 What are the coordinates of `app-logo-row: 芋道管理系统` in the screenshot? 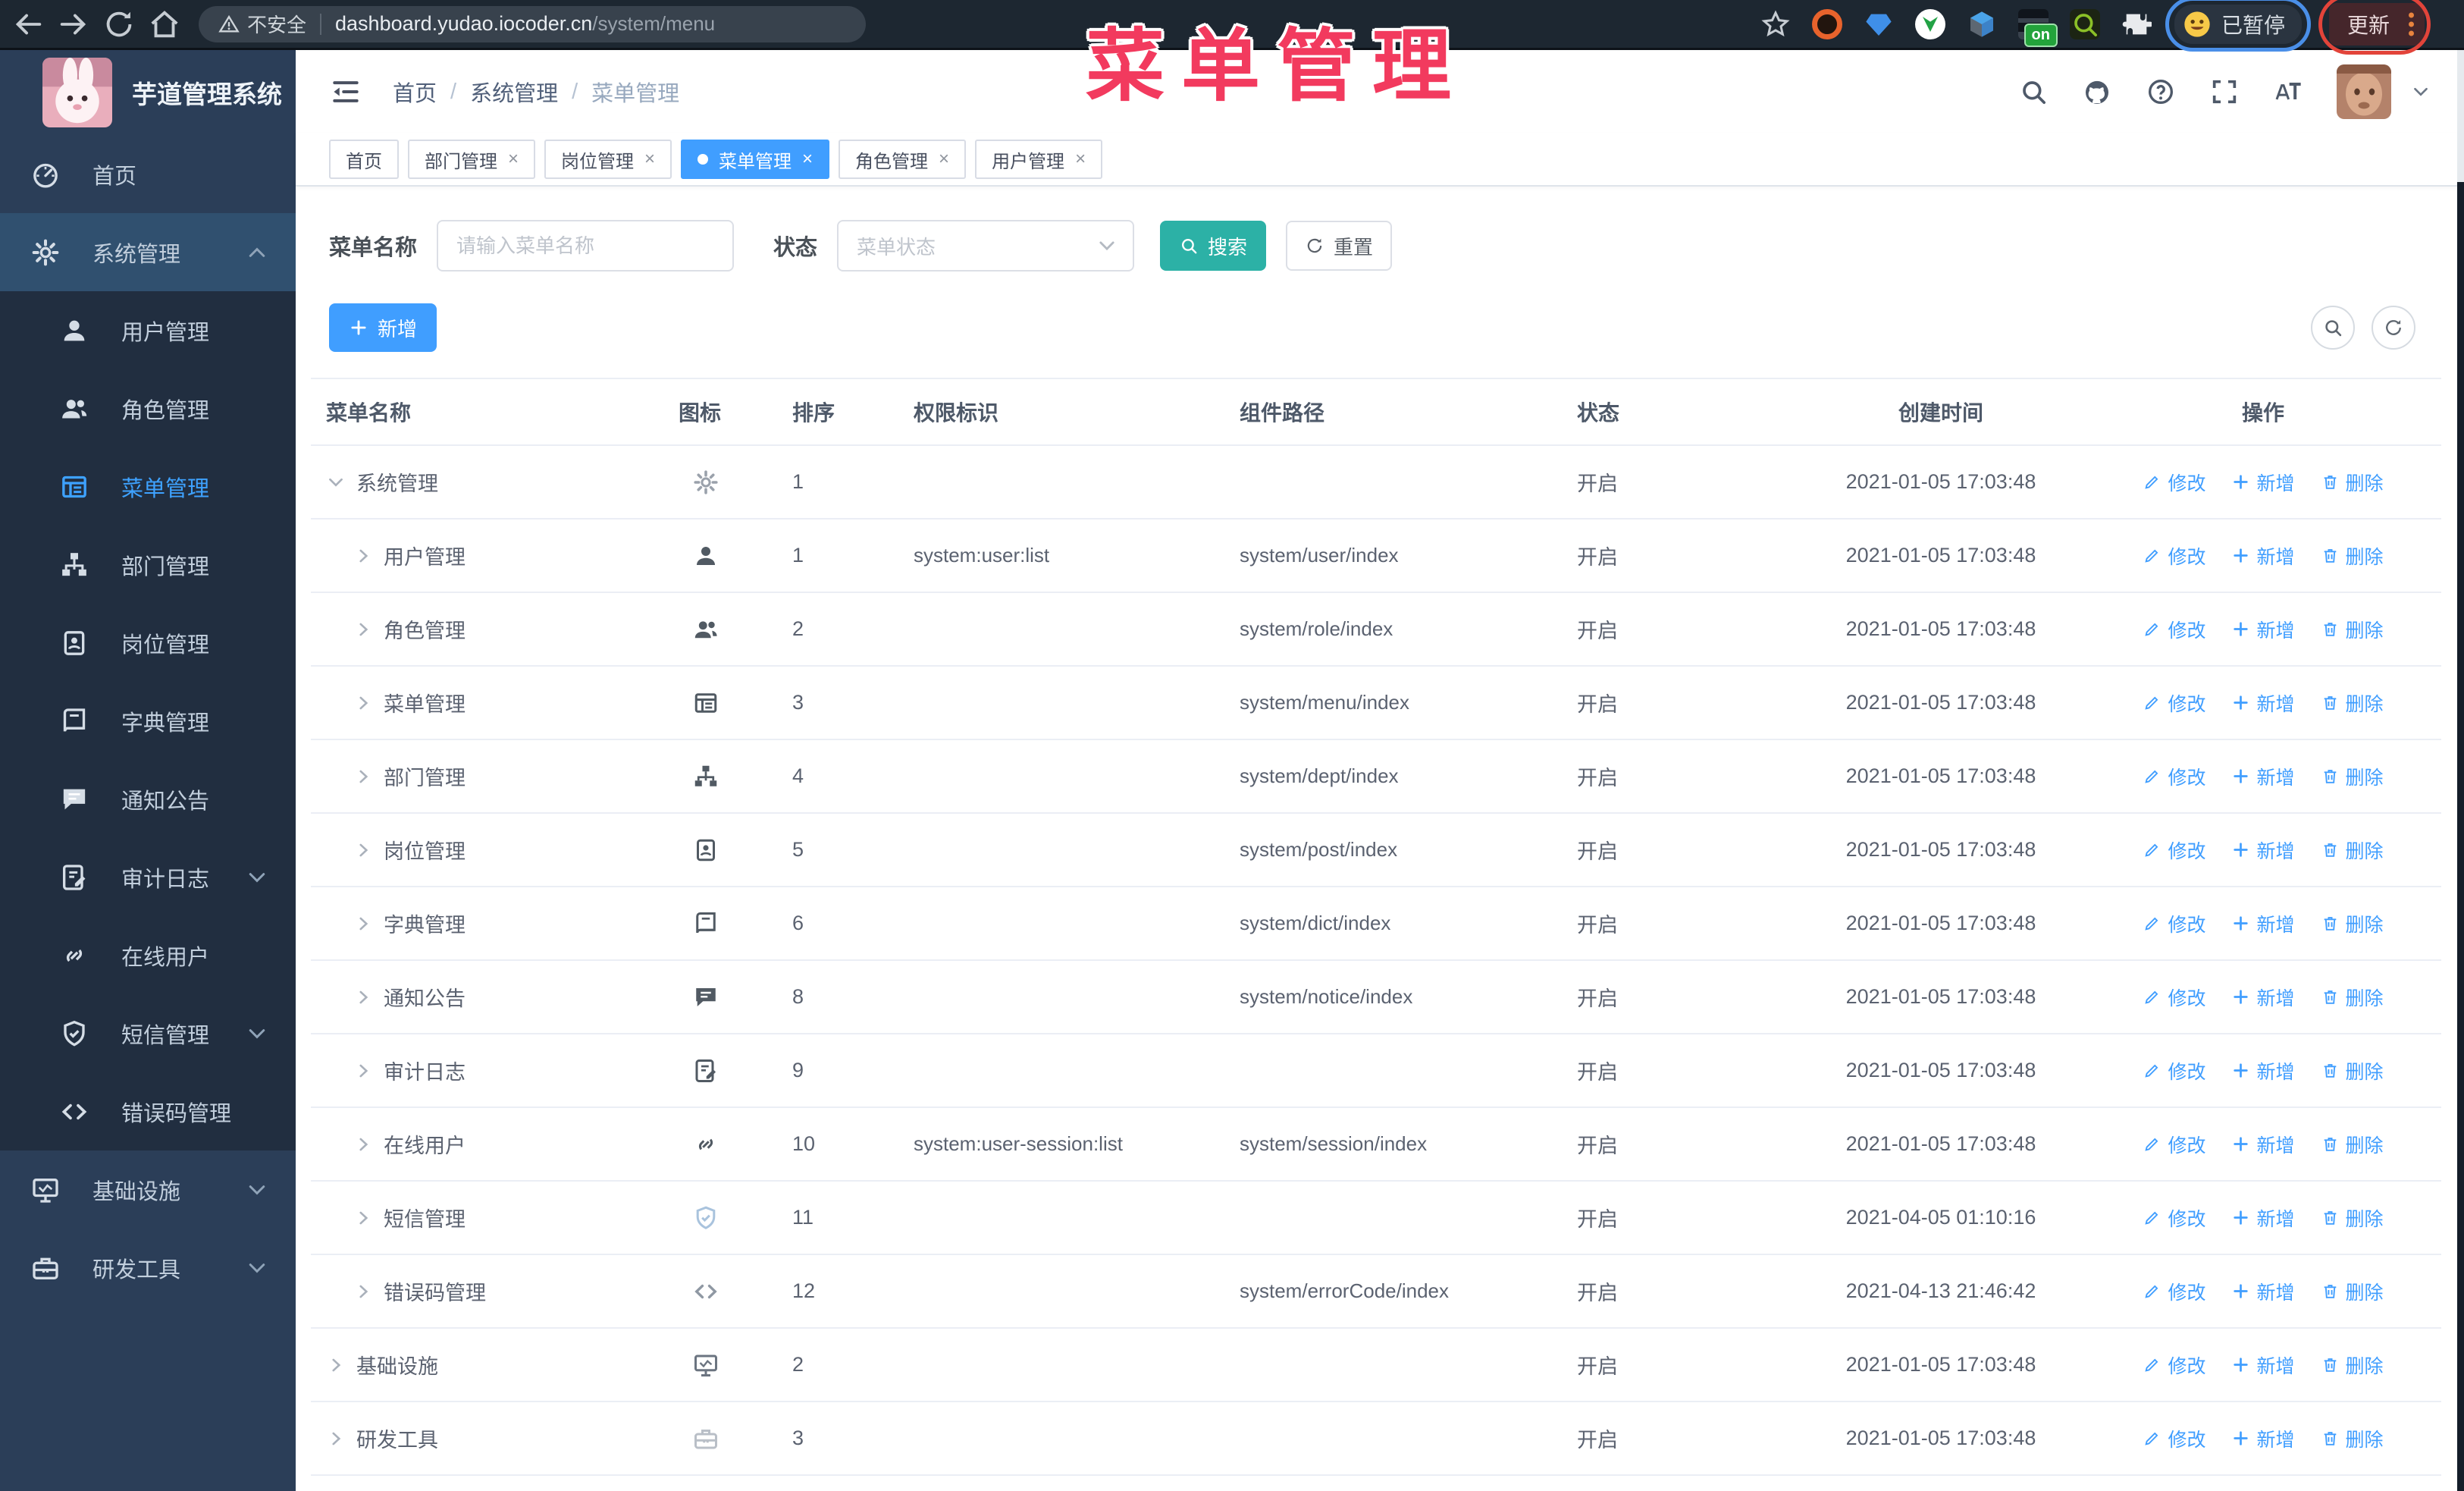 It's located at (148, 92).